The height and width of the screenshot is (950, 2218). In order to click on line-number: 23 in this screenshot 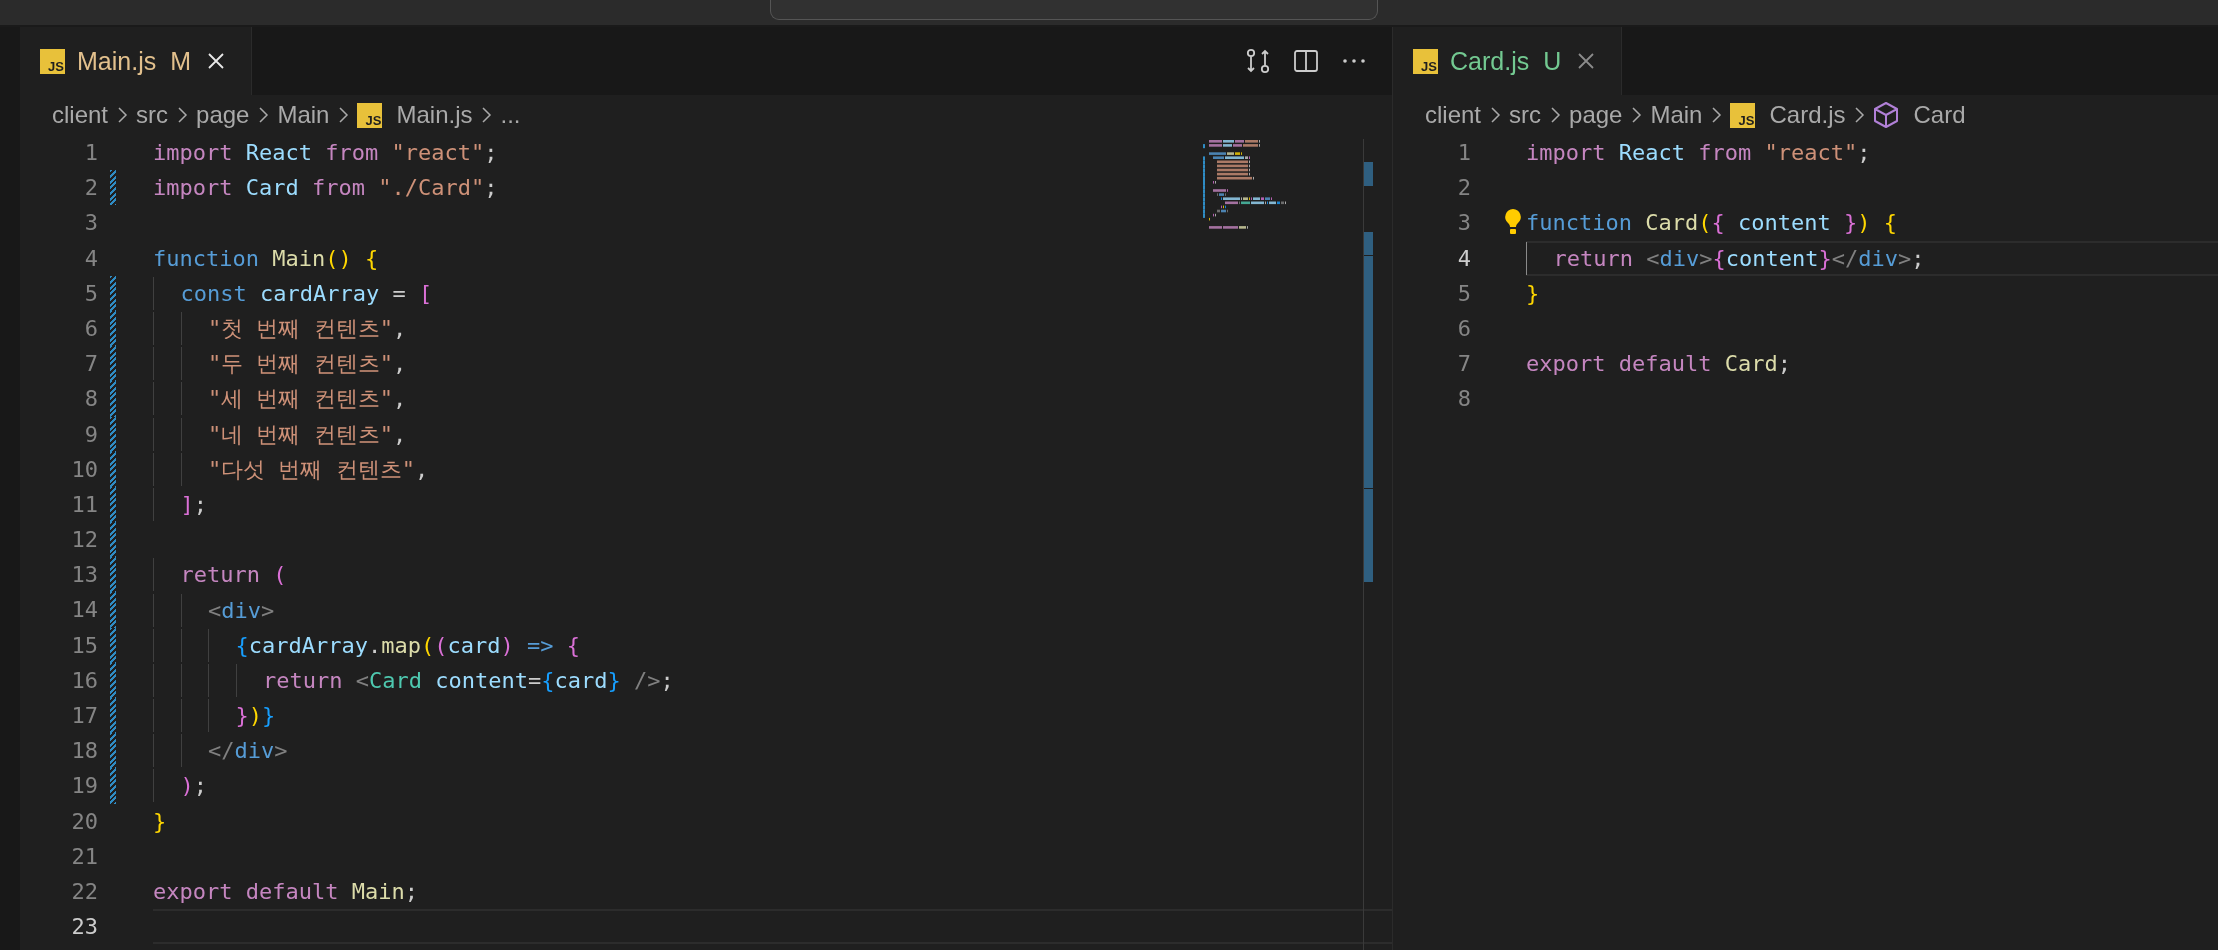, I will do `click(84, 927)`.